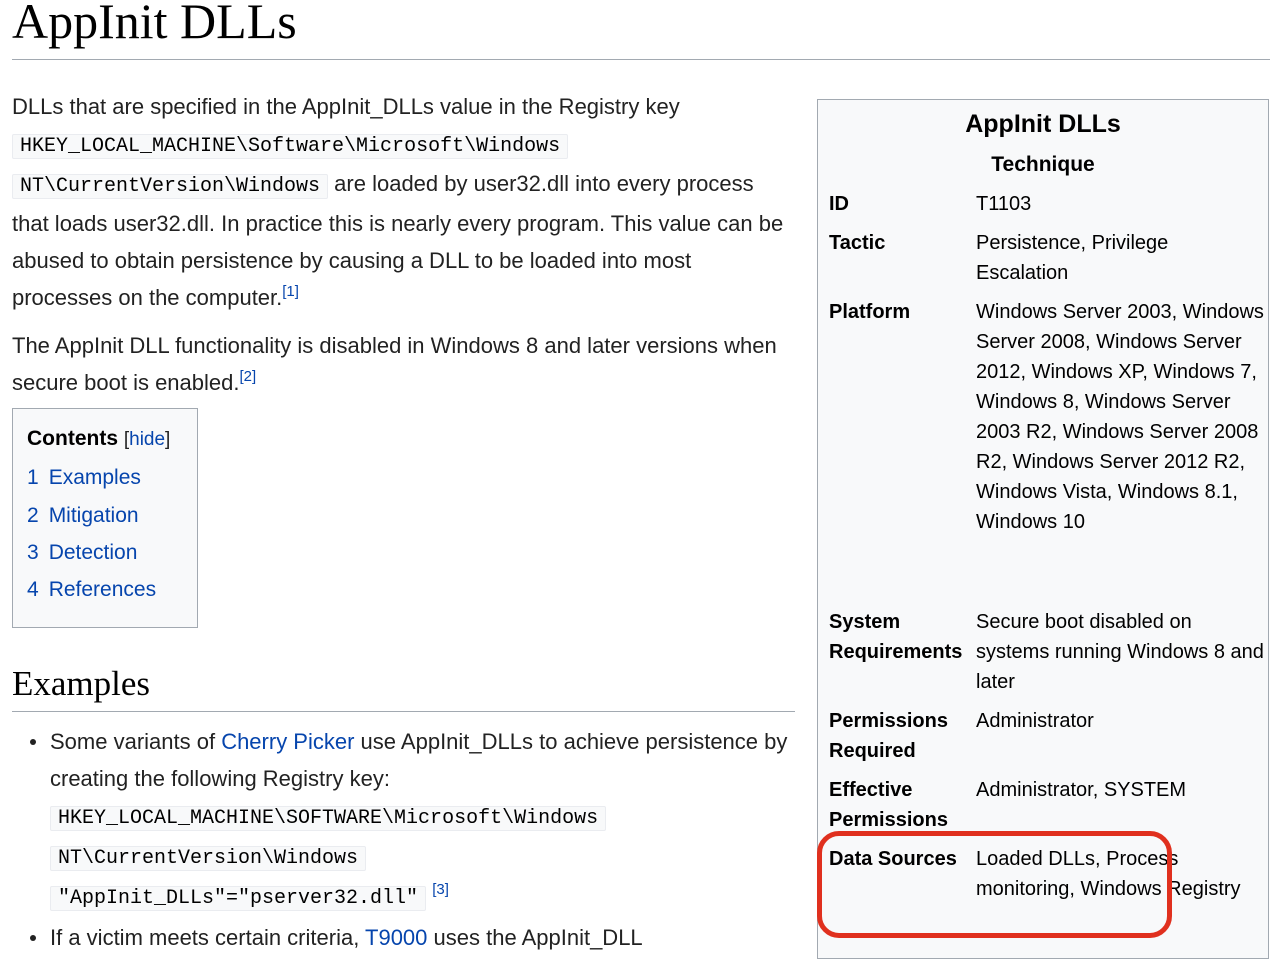 The height and width of the screenshot is (959, 1282). I want to click on toc-hide-link: hide, so click(147, 439).